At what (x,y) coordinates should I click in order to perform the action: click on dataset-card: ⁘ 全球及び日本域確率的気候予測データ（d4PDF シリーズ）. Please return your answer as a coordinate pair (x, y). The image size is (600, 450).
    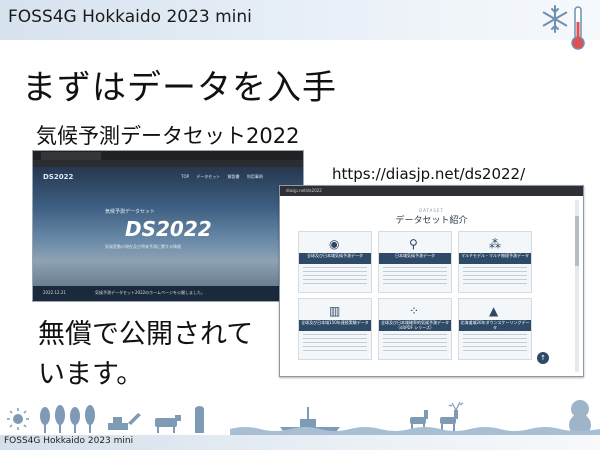
    Looking at the image, I should click on (415, 329).